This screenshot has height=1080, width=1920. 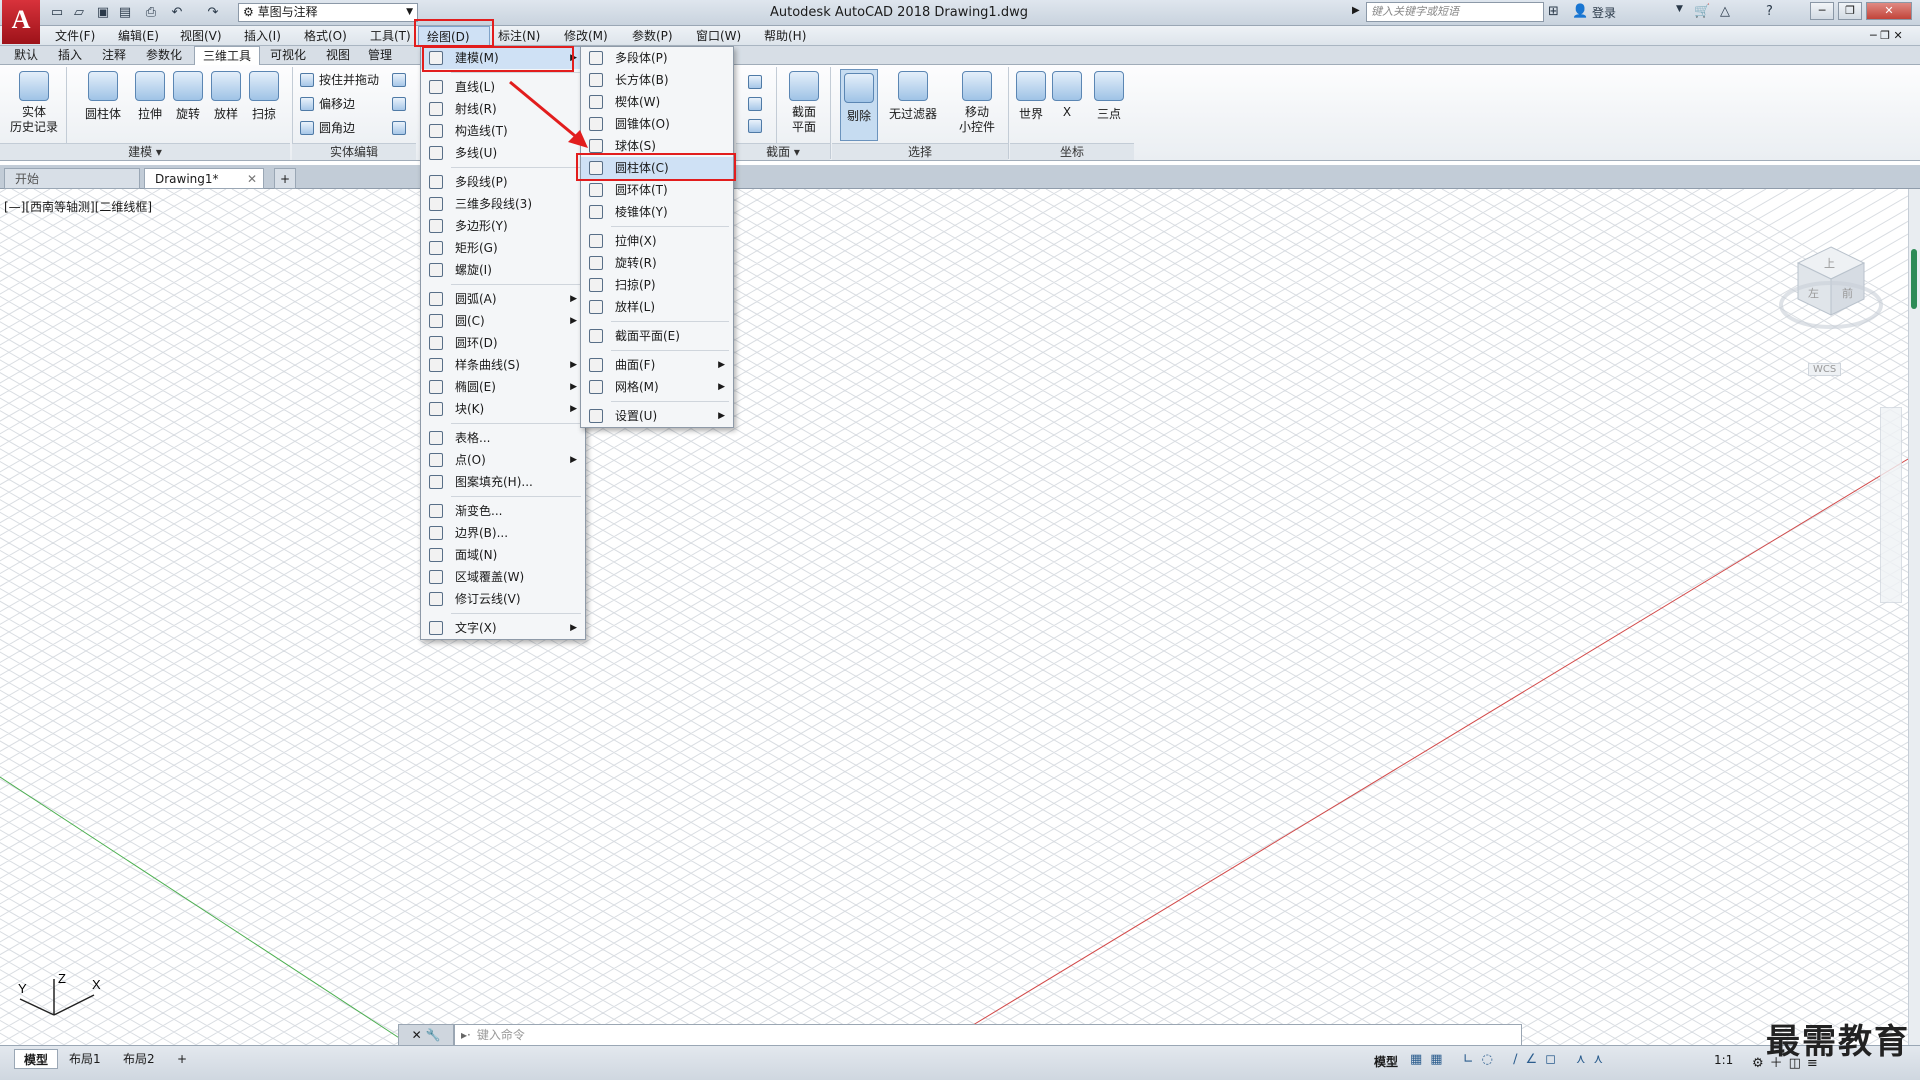 I want to click on tab-visualize: 可视化, so click(x=288, y=55).